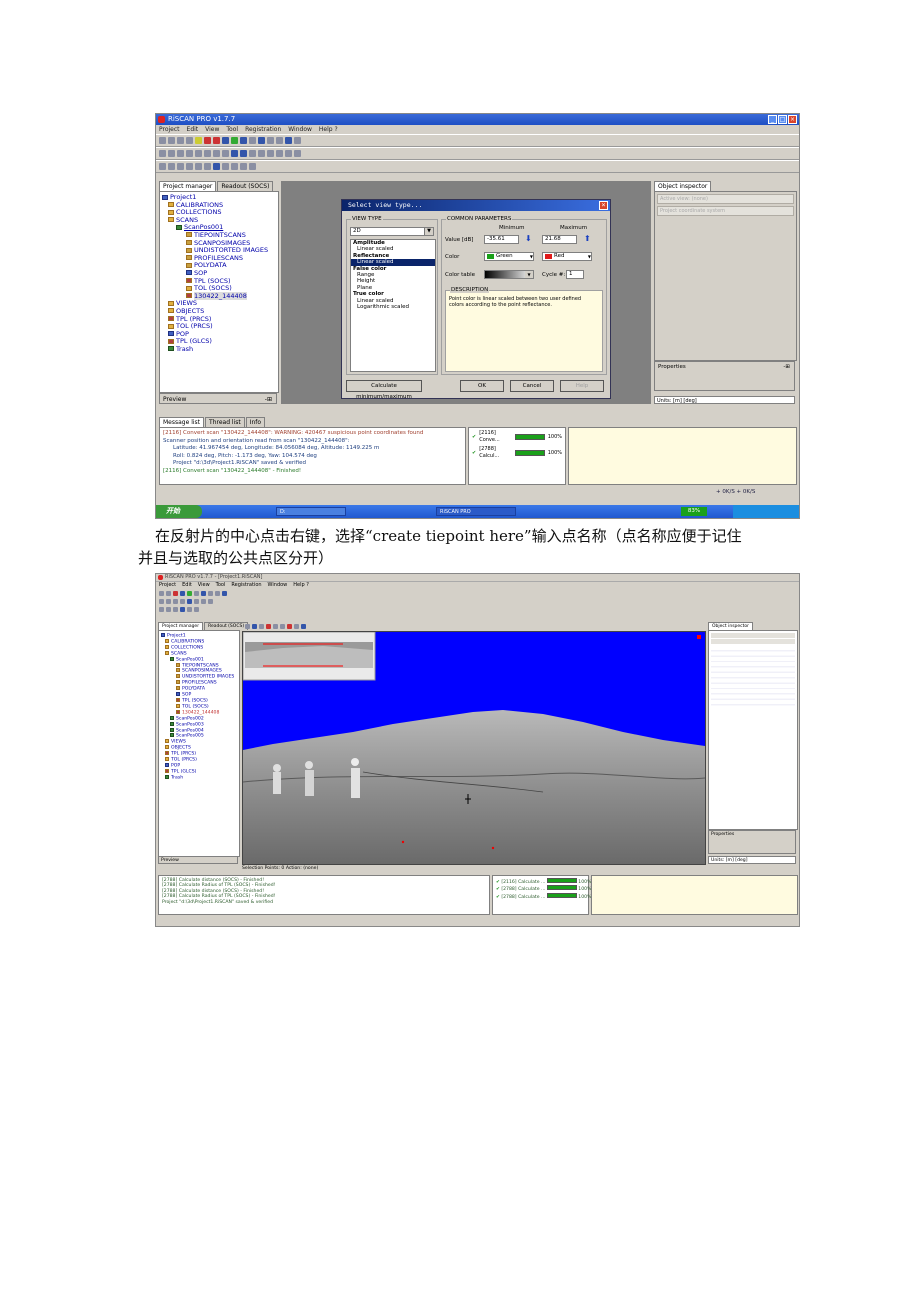 The image size is (920, 1302). What do you see at coordinates (275, 626) in the screenshot?
I see `zoom-in-icon` at bounding box center [275, 626].